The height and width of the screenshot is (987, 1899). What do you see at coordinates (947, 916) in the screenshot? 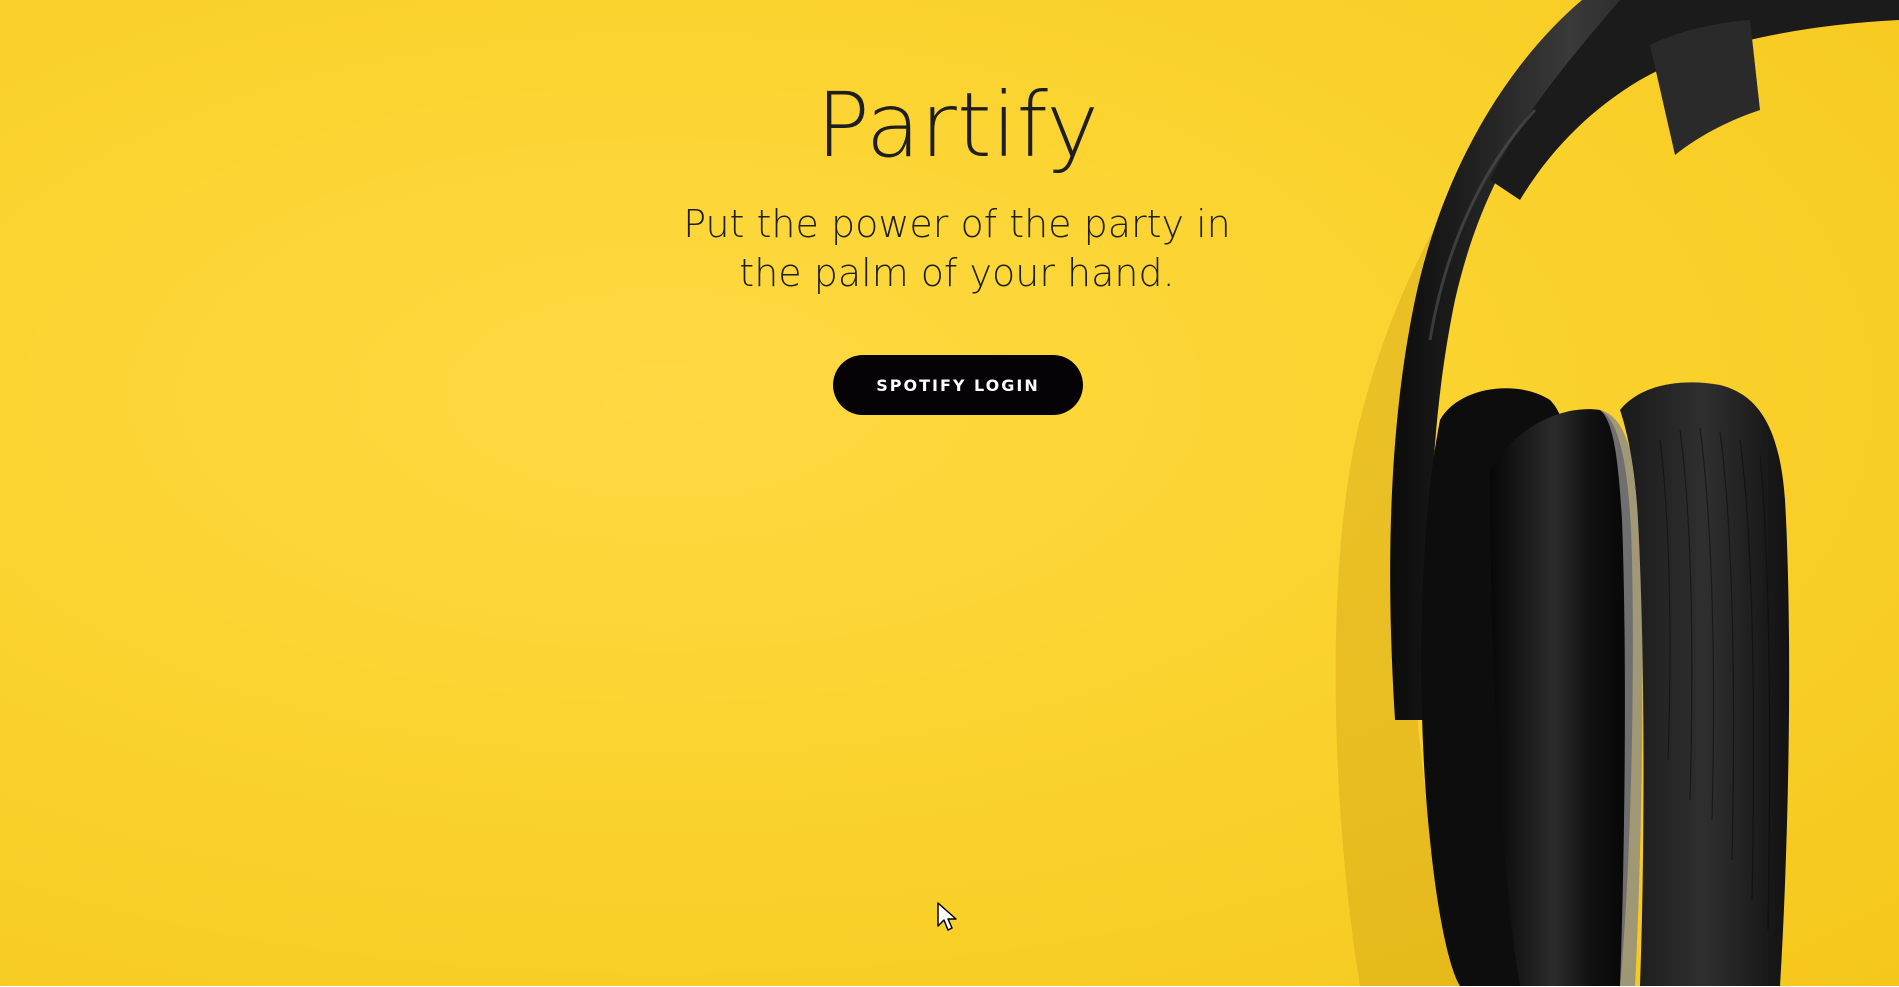
I see `pointer-cursor-icon` at bounding box center [947, 916].